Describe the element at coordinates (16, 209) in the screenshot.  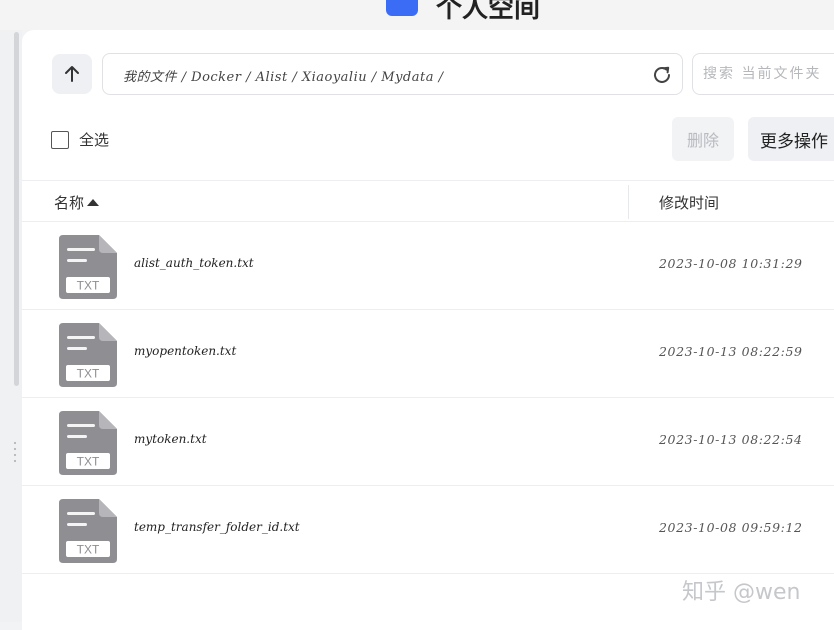
I see `sidebar-scrollbar` at that location.